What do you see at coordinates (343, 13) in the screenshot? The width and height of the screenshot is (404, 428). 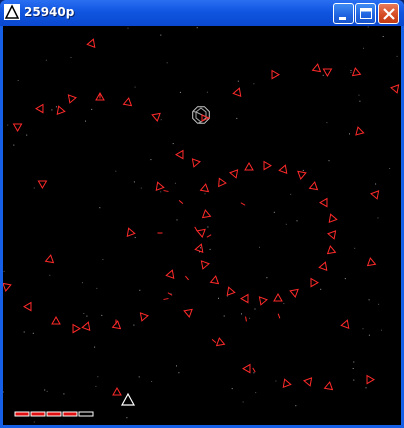 I see `minimize-button` at bounding box center [343, 13].